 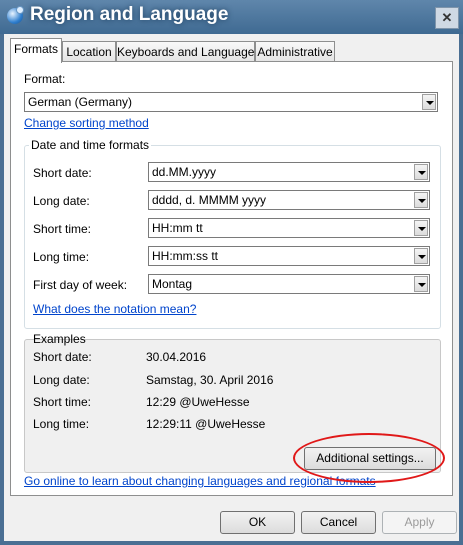 What do you see at coordinates (61, 201) in the screenshot?
I see `long-date-label: Long date:` at bounding box center [61, 201].